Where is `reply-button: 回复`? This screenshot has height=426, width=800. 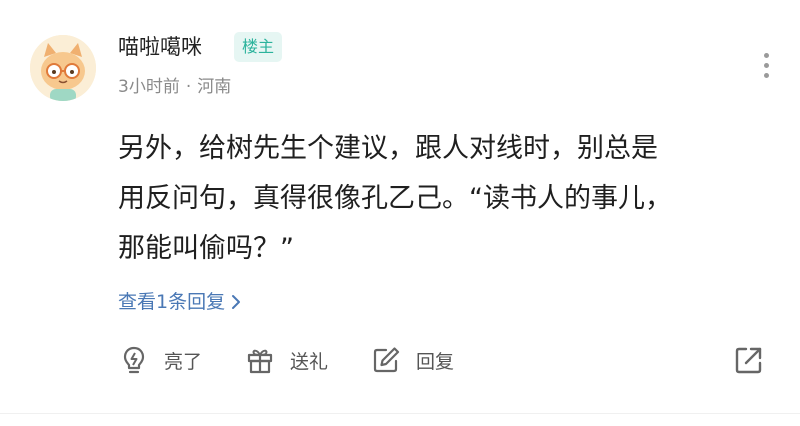
reply-button: 回复 is located at coordinates (412, 360).